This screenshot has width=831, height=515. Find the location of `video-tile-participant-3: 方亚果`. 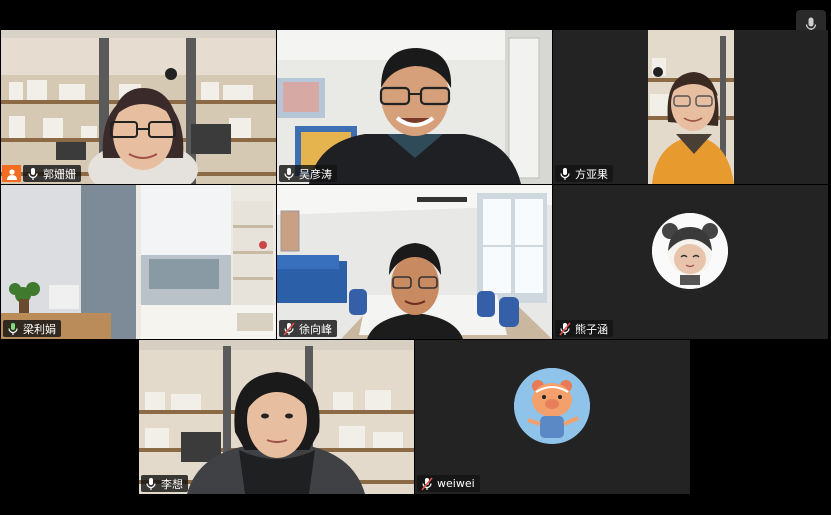

video-tile-participant-3: 方亚果 is located at coordinates (690, 107).